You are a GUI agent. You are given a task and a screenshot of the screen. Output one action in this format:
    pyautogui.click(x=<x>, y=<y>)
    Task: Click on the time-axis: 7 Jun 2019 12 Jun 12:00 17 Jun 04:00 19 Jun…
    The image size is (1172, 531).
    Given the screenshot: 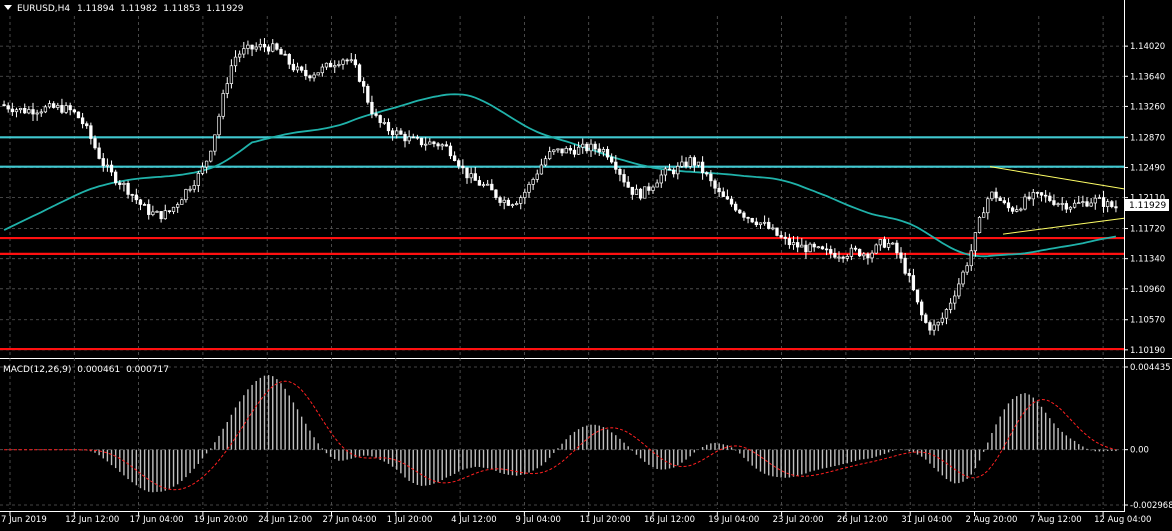 What is the action you would take?
    pyautogui.click(x=576, y=518)
    